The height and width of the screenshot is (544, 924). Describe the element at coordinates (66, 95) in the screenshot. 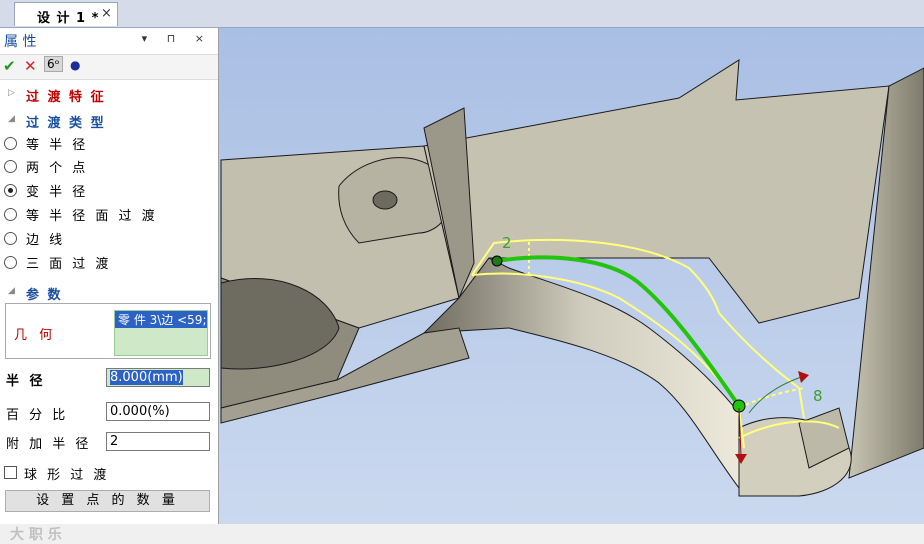

I see `section-transition-feature: 过 渡 特 征` at that location.